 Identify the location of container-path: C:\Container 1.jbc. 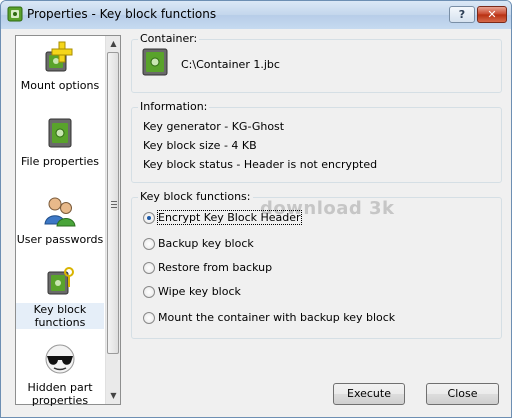
(230, 64).